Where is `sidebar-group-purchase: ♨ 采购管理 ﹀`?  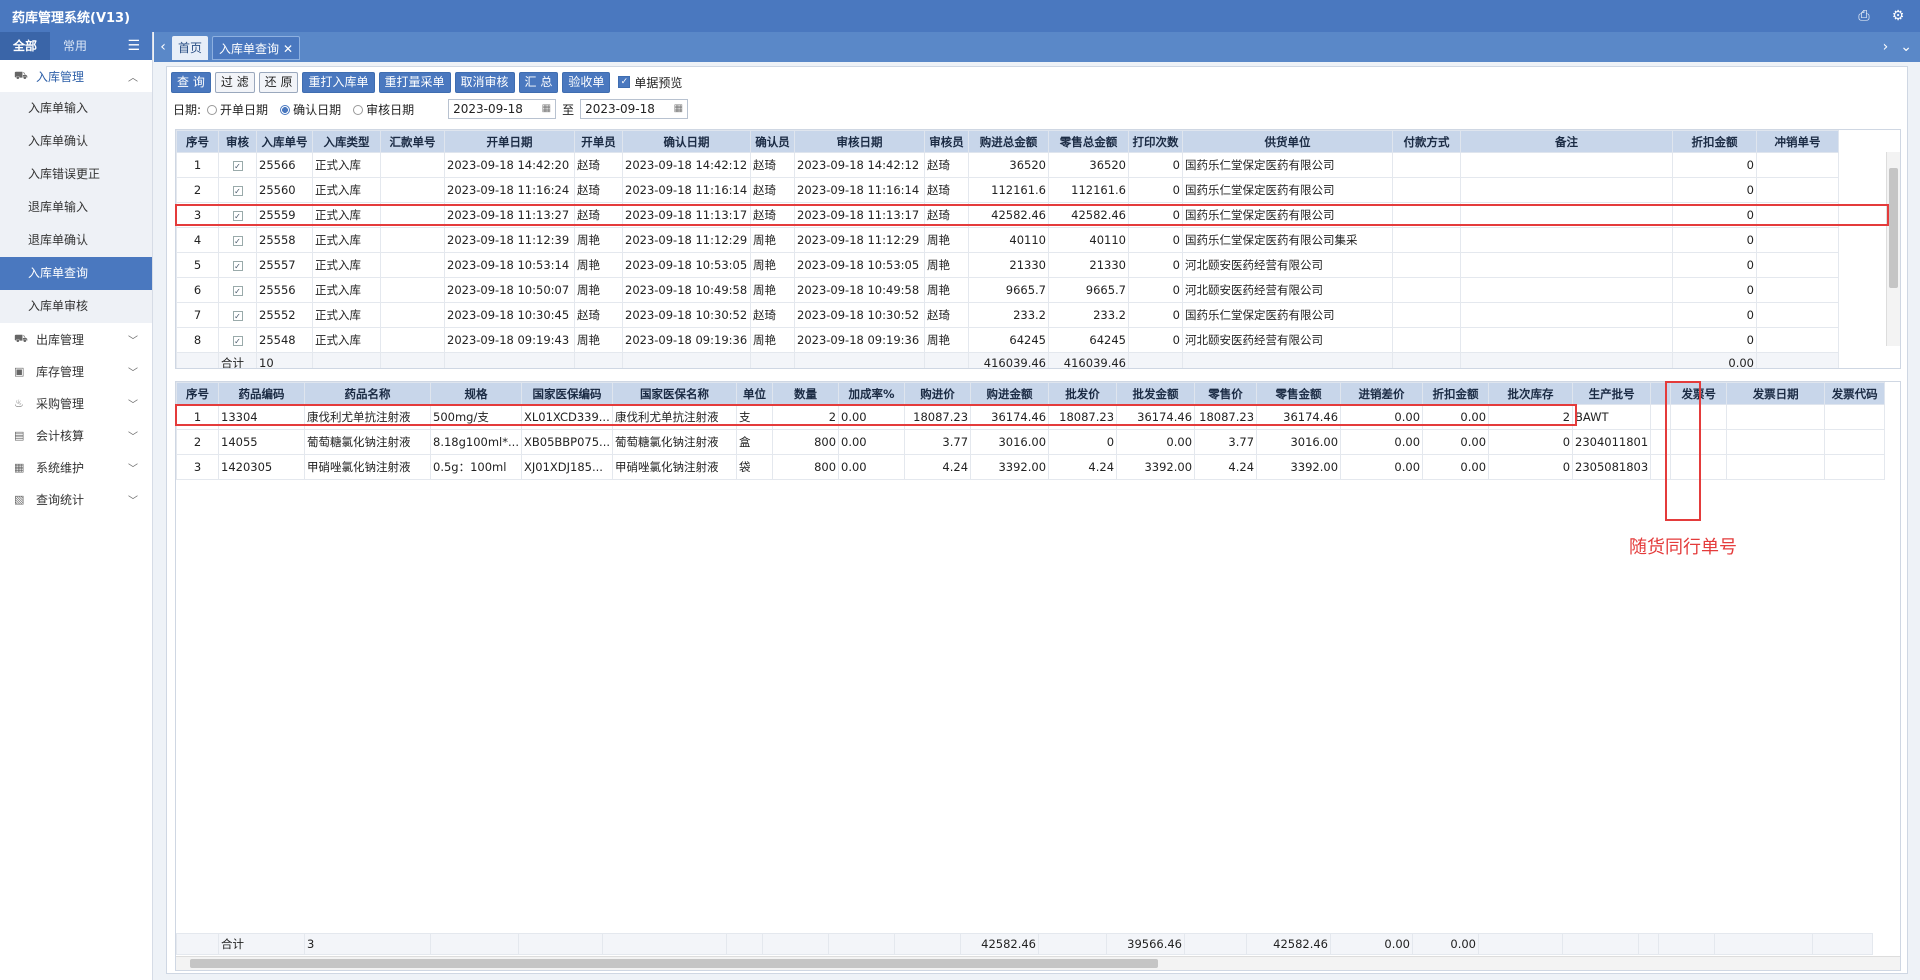
sidebar-group-purchase: ♨ 采购管理 ﹀ is located at coordinates (76, 403).